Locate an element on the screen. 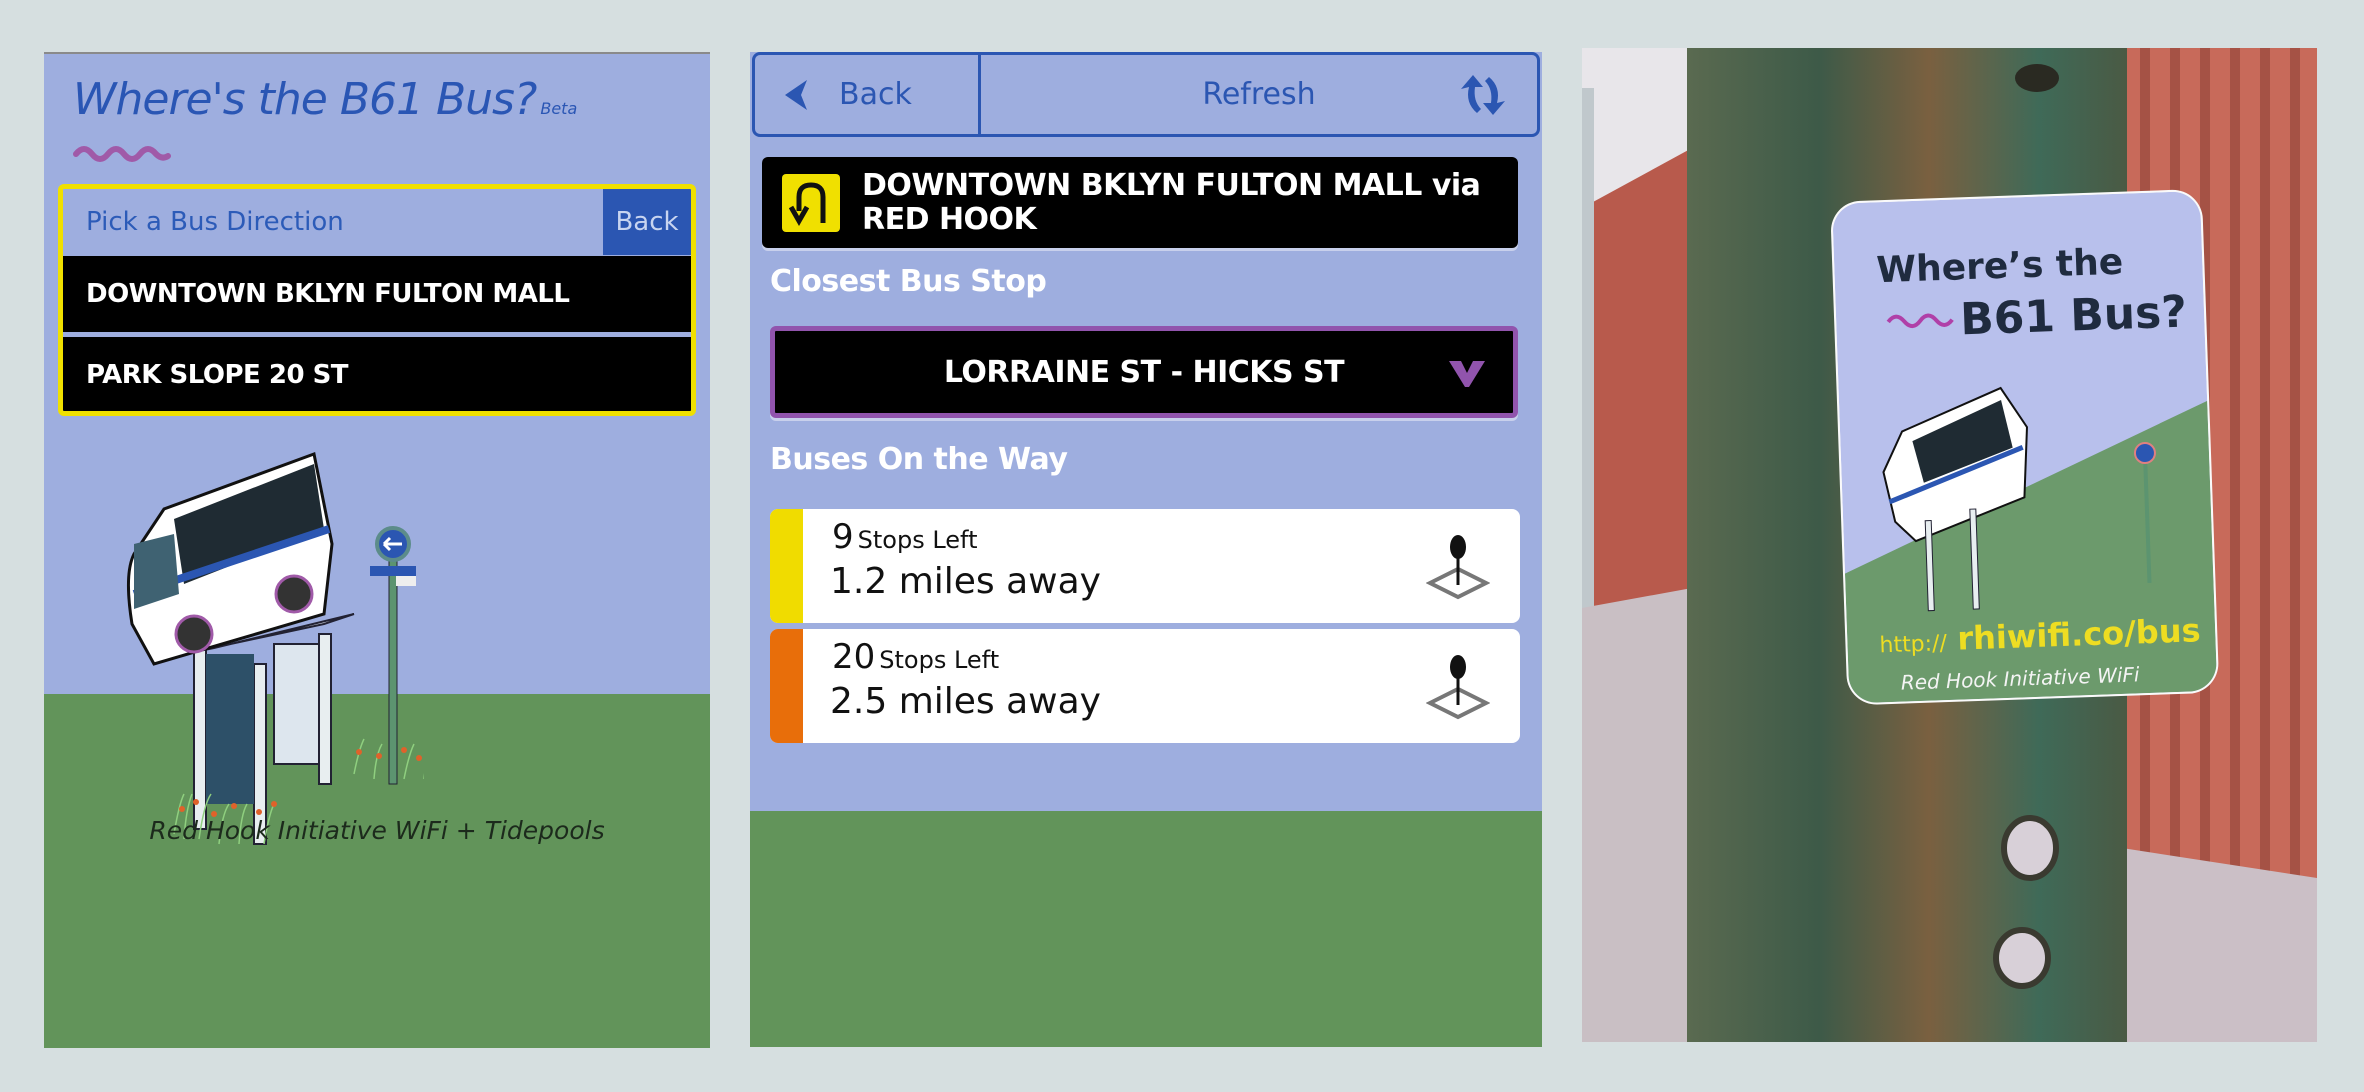 This screenshot has height=1092, width=2364. bus-stop-selected: LORRAINE ST - HICKS ST is located at coordinates (1144, 372).